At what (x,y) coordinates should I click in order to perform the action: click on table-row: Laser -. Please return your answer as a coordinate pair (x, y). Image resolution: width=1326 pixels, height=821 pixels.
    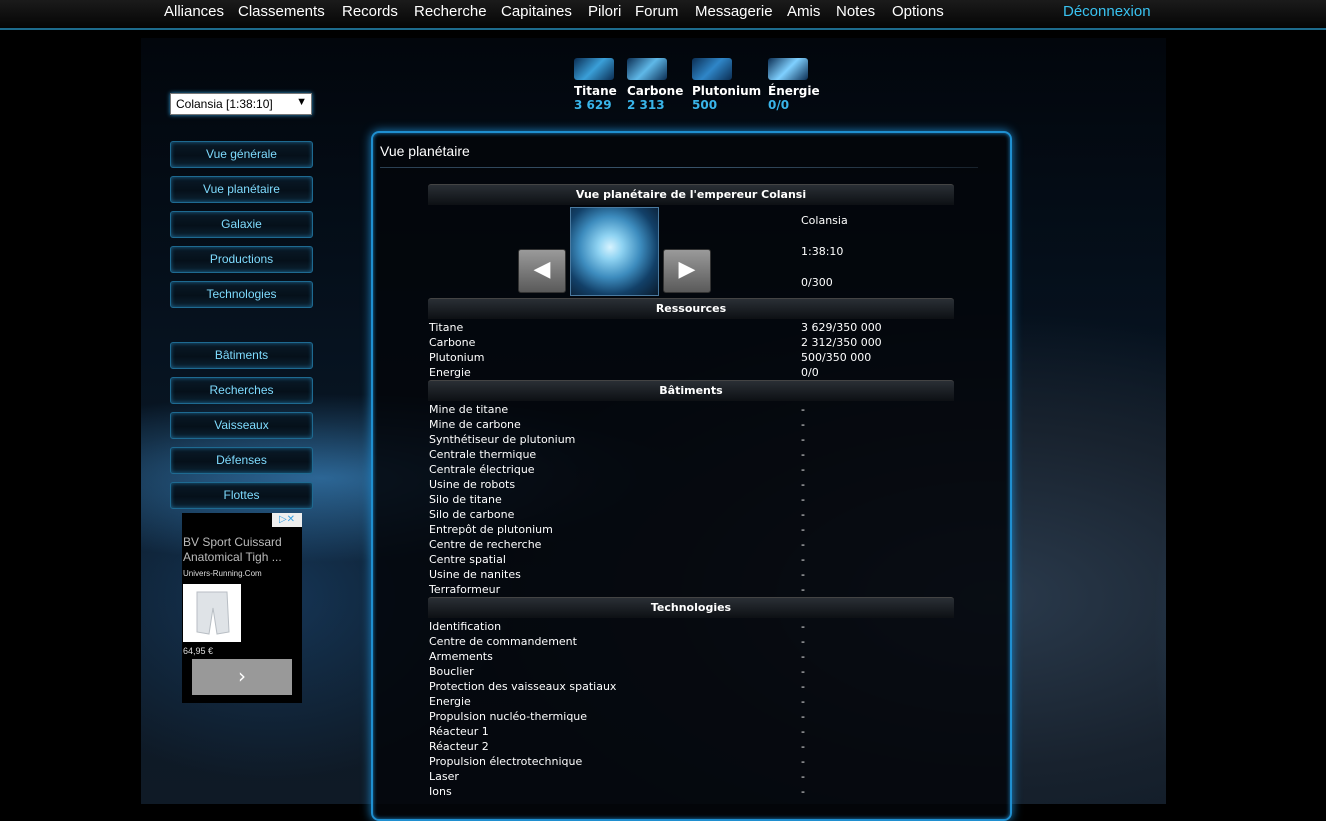
    Looking at the image, I should click on (691, 776).